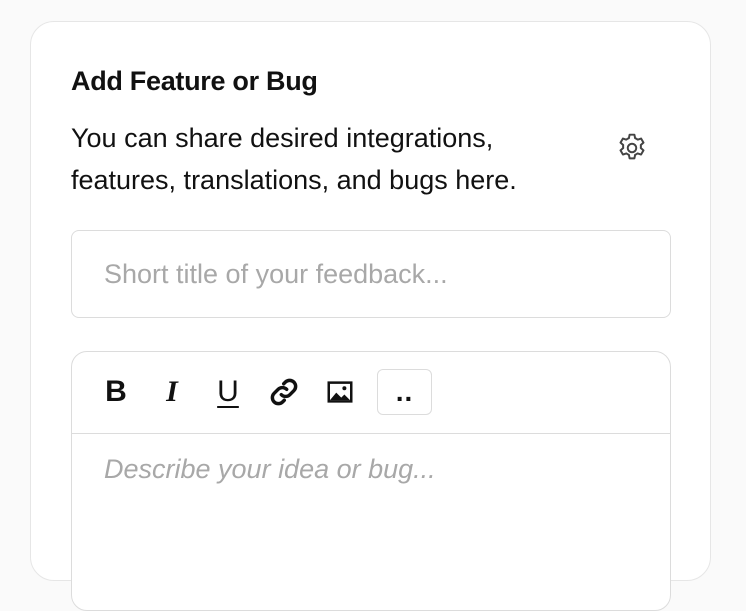 The width and height of the screenshot is (746, 611). What do you see at coordinates (116, 392) in the screenshot?
I see `bold-button: B` at bounding box center [116, 392].